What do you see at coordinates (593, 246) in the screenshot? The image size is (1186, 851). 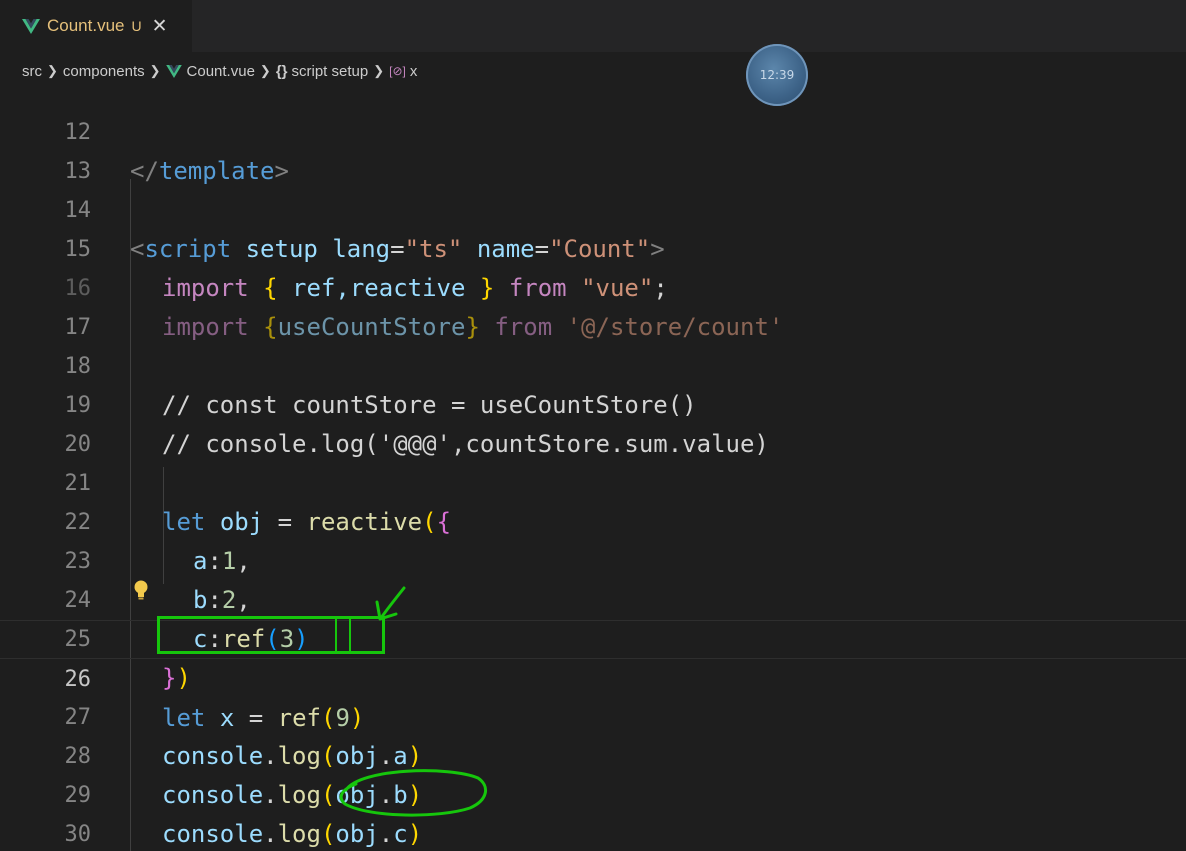 I see `code-line: 15 import { ref,reactive } from "vue";` at bounding box center [593, 246].